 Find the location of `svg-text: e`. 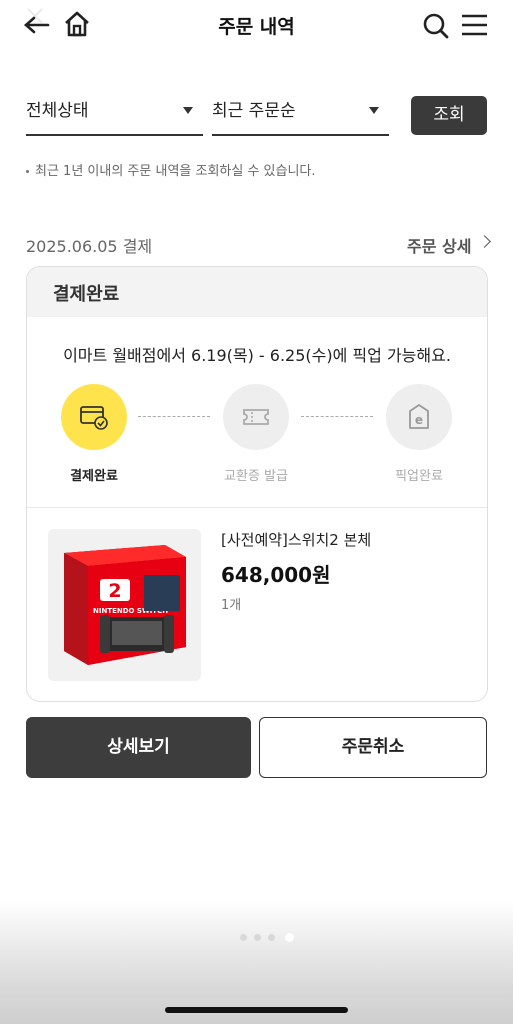

svg-text: e is located at coordinates (419, 420).